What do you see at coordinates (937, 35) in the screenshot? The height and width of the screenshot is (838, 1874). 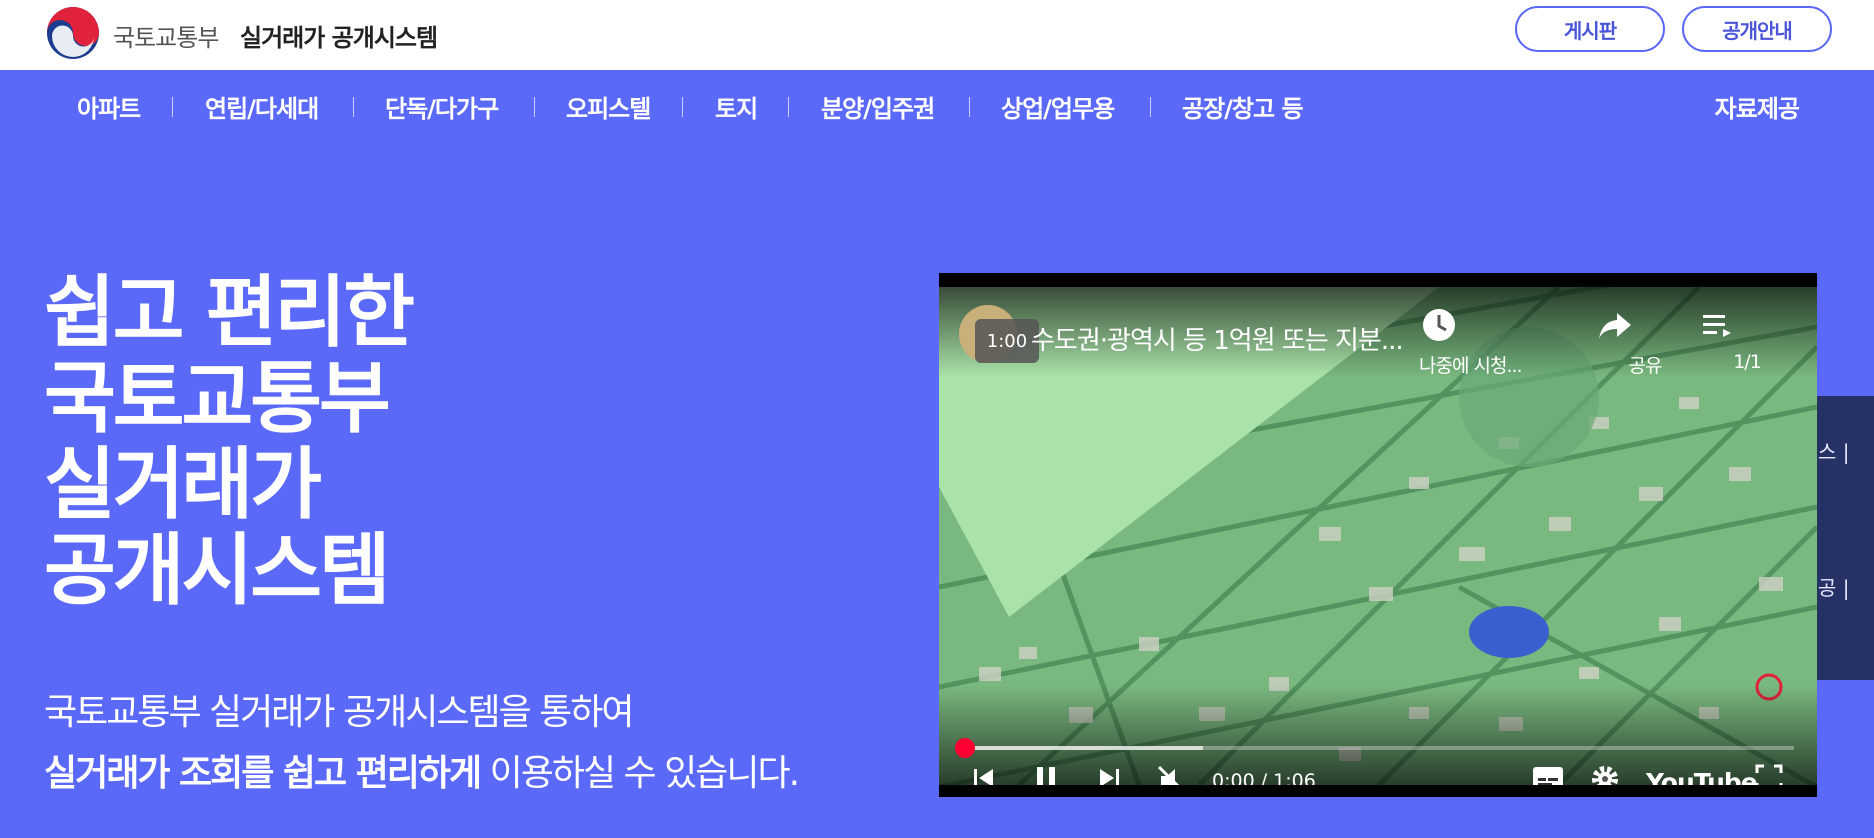 I see `header: 국토교통부 실거래가 공개시스템 게시판 공개안내` at bounding box center [937, 35].